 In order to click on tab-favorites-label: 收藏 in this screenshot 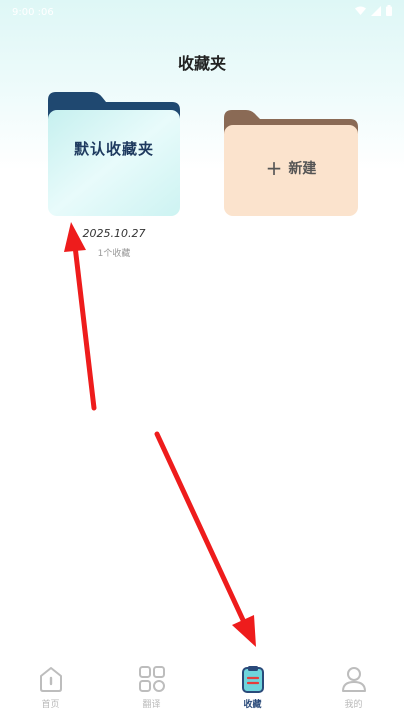, I will do `click(252, 705)`.